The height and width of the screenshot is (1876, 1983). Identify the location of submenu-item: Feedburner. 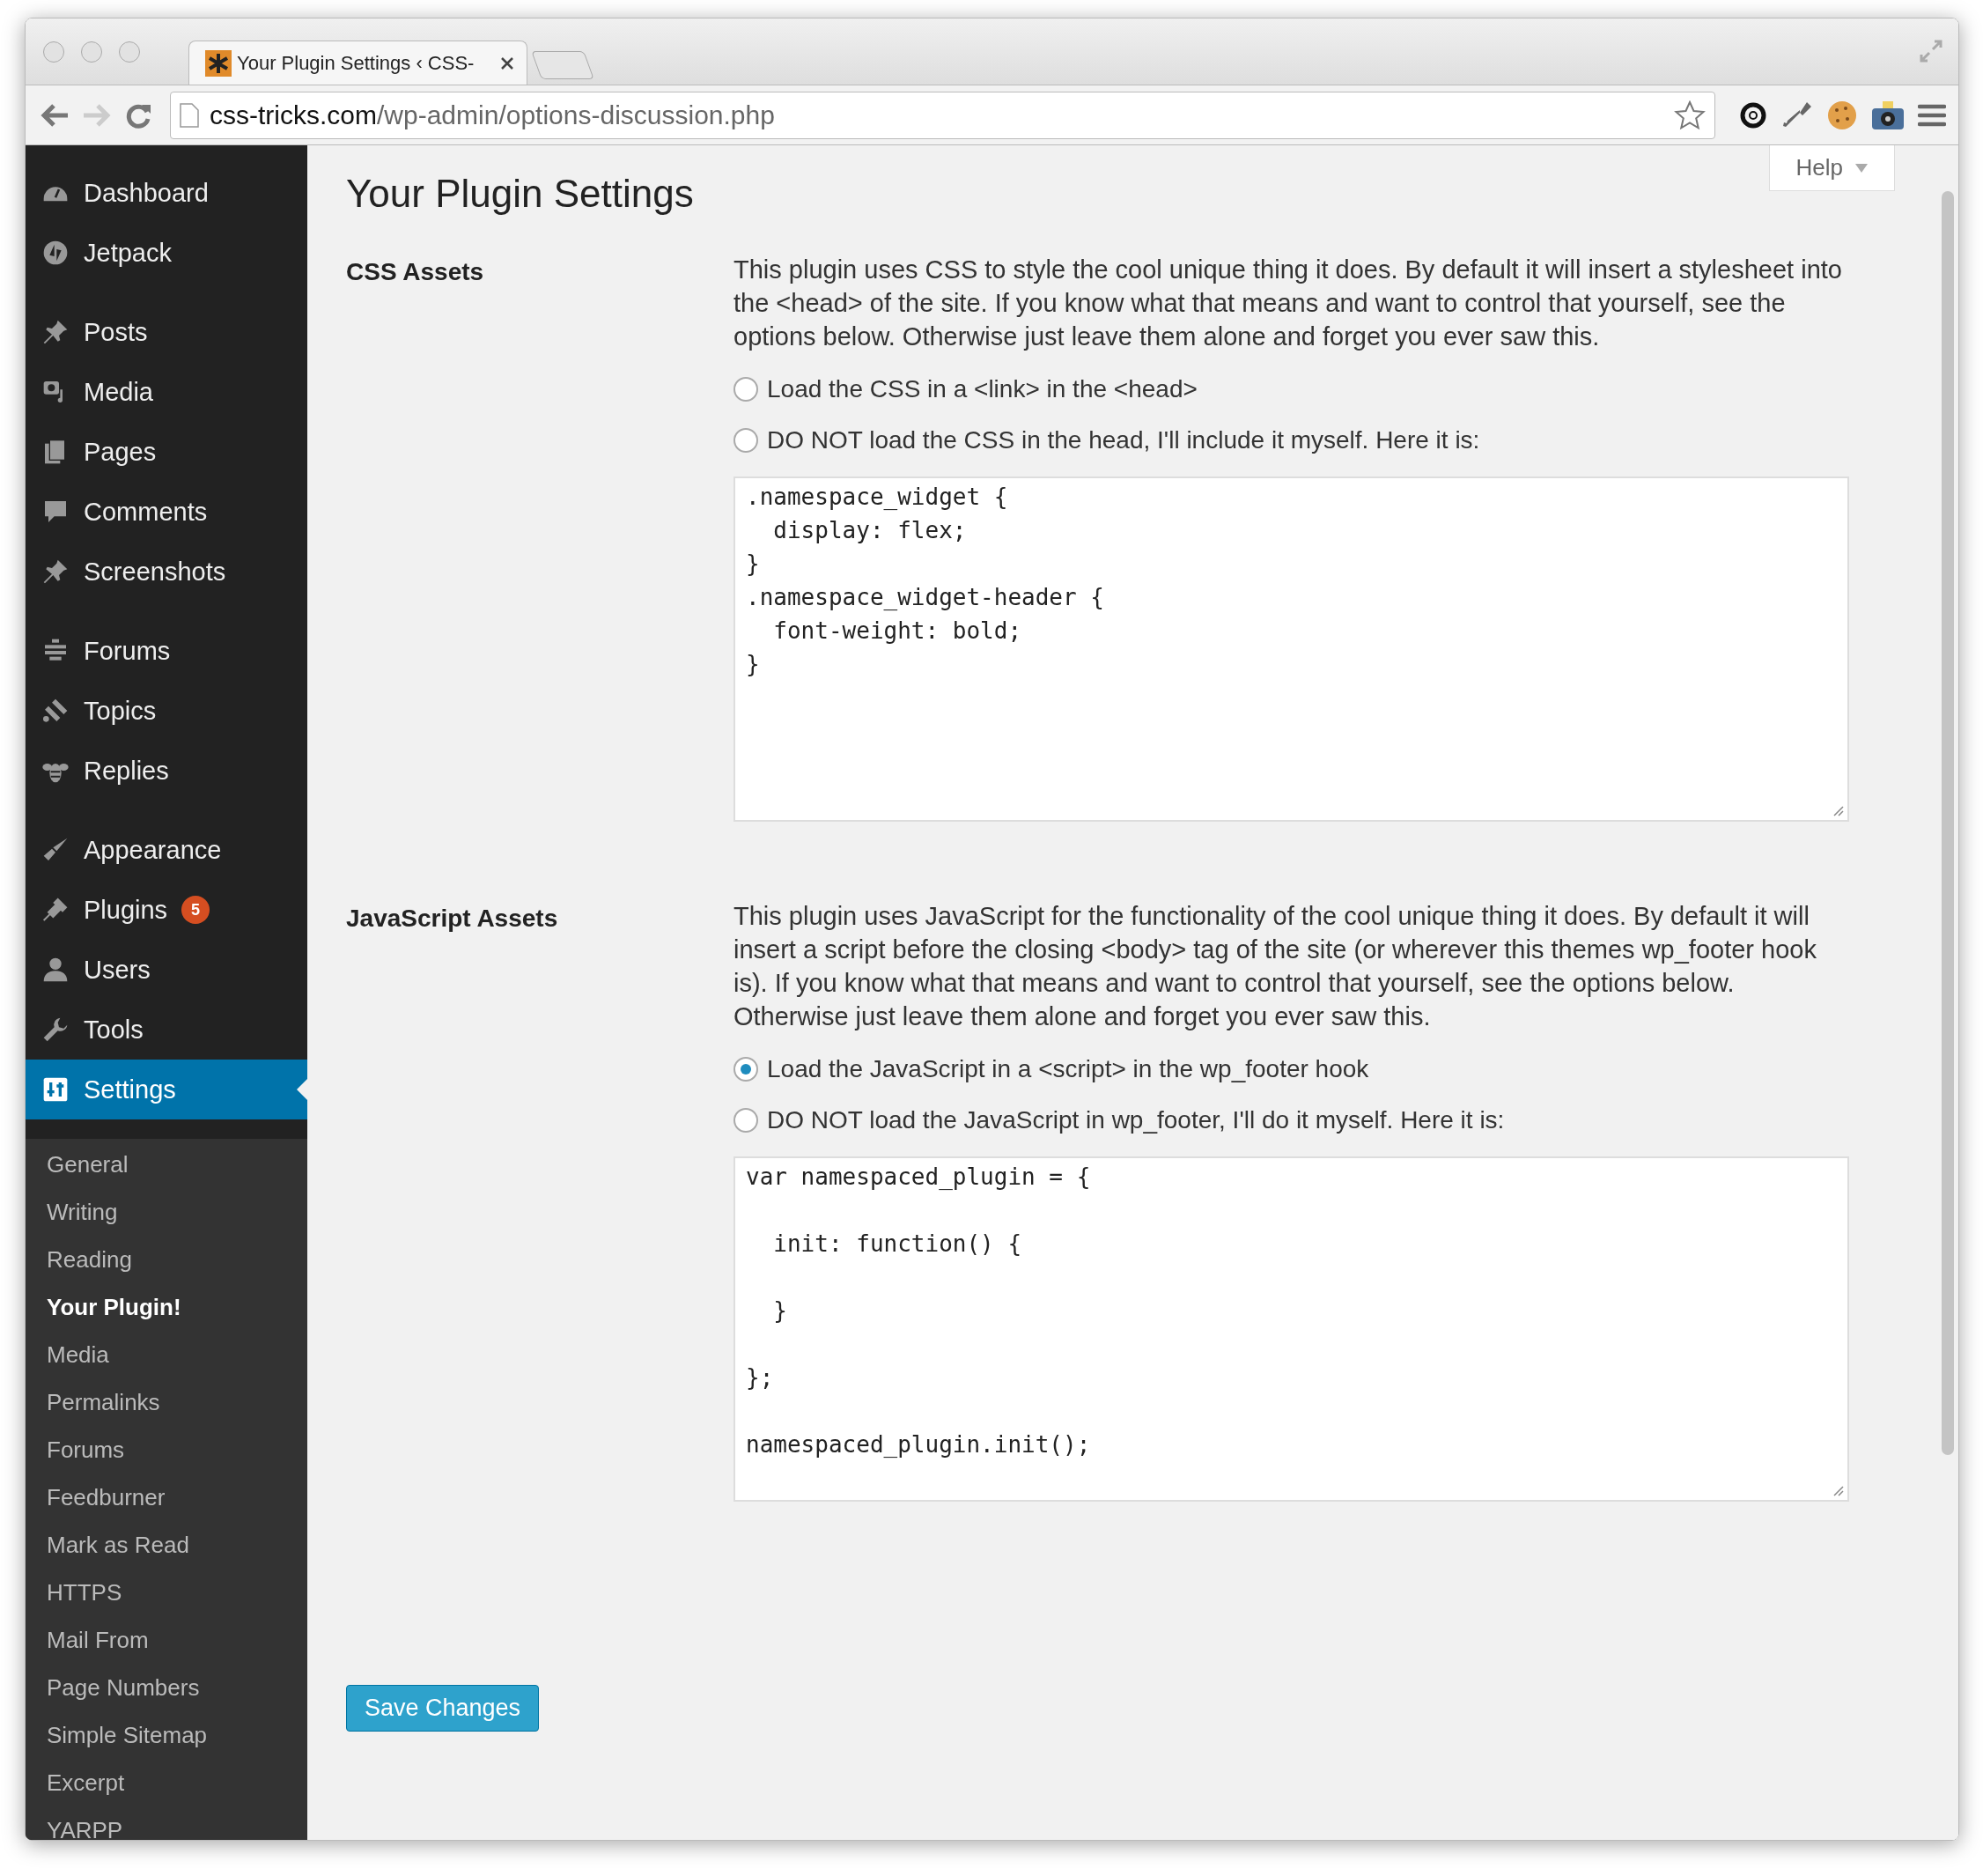
(166, 1497).